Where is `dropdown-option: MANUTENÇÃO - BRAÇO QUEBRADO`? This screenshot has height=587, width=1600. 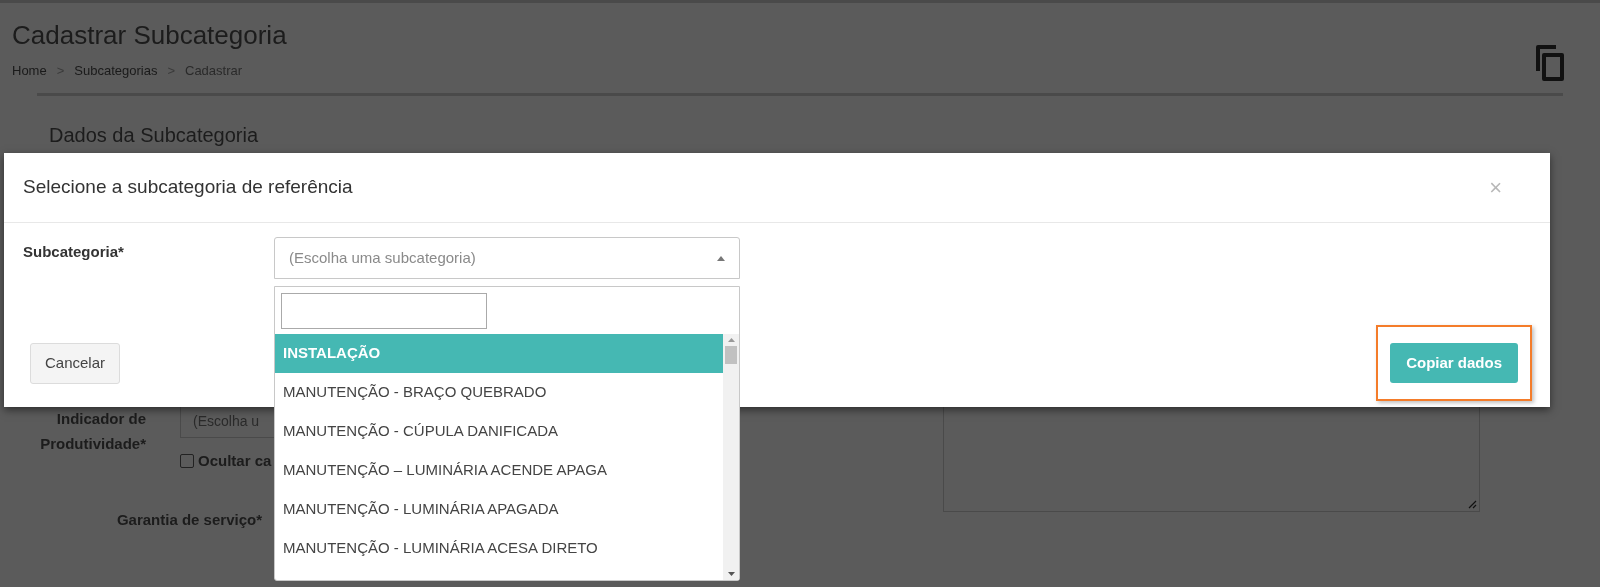
dropdown-option: MANUTENÇÃO - BRAÇO QUEBRADO is located at coordinates (499, 392).